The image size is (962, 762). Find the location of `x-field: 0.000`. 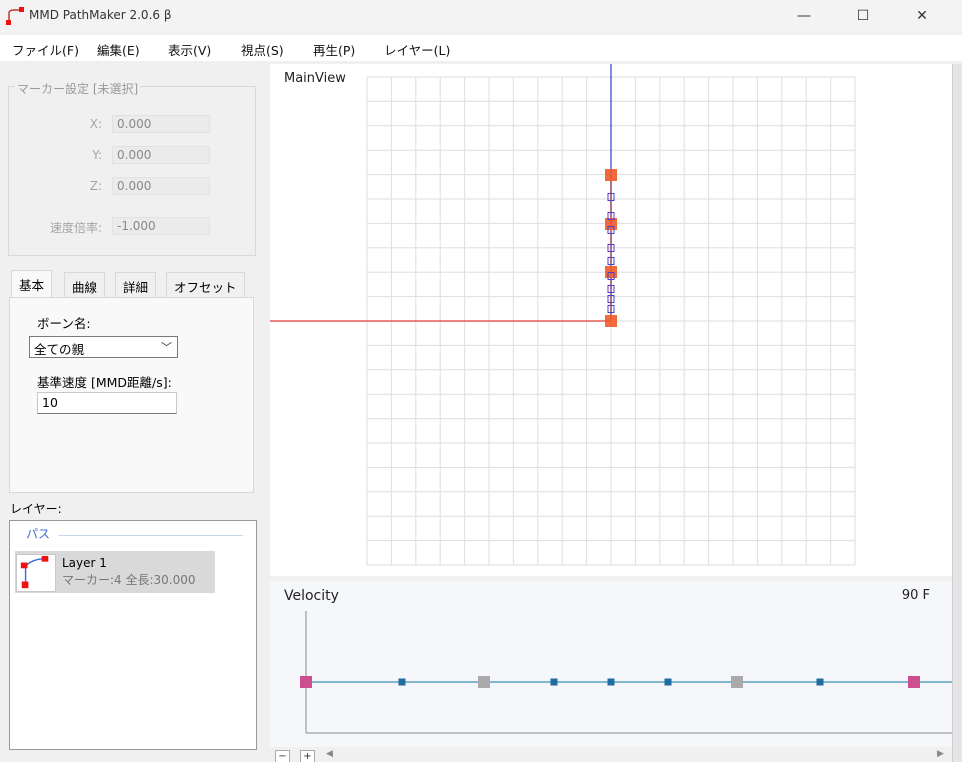

x-field: 0.000 is located at coordinates (161, 124).